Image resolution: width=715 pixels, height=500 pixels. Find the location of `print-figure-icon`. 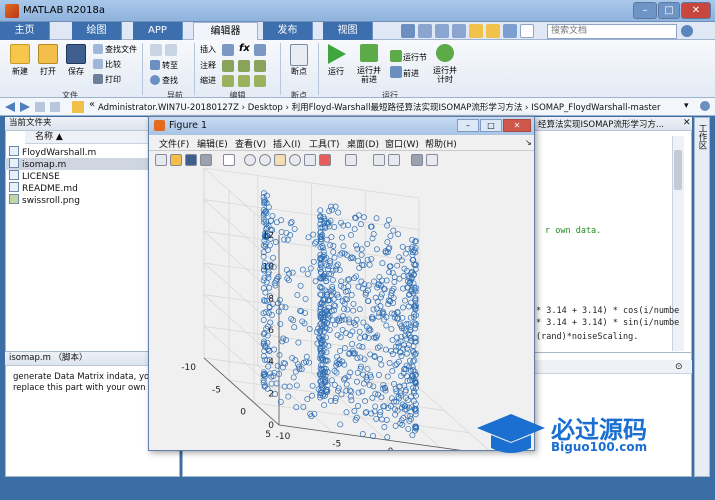

print-figure-icon is located at coordinates (206, 160).